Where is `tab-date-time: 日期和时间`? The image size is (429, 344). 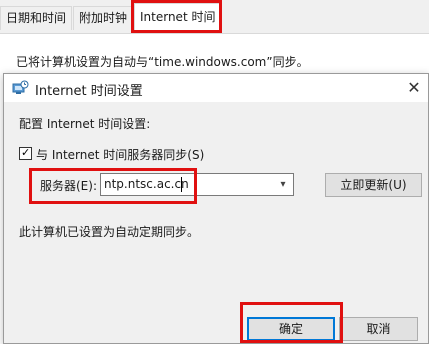 tab-date-time: 日期和时间 is located at coordinates (36, 18).